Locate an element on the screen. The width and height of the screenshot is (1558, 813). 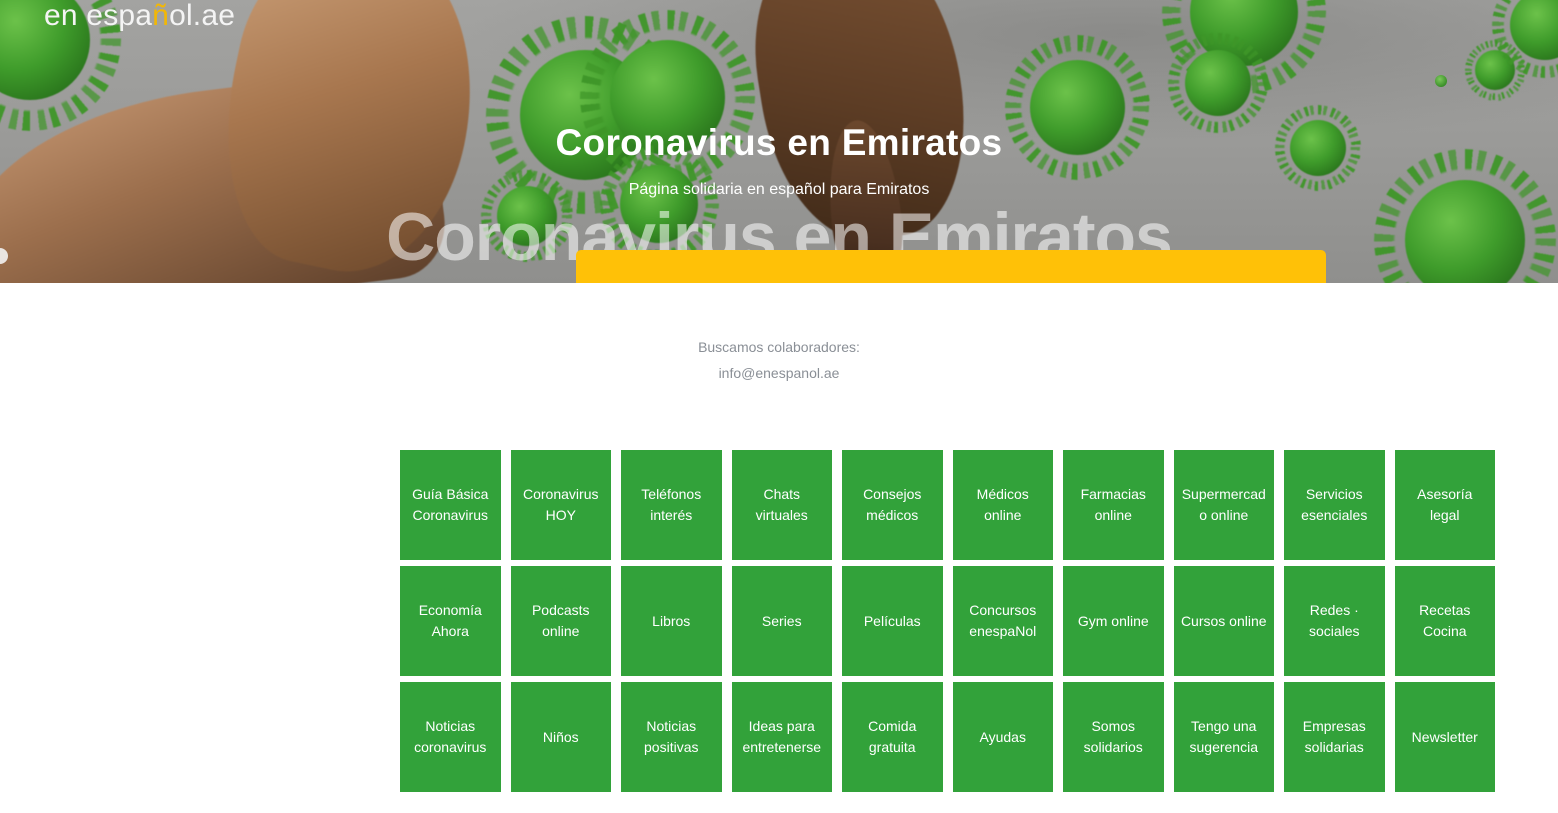
category-tile: Noticias positivas is located at coordinates (671, 737).